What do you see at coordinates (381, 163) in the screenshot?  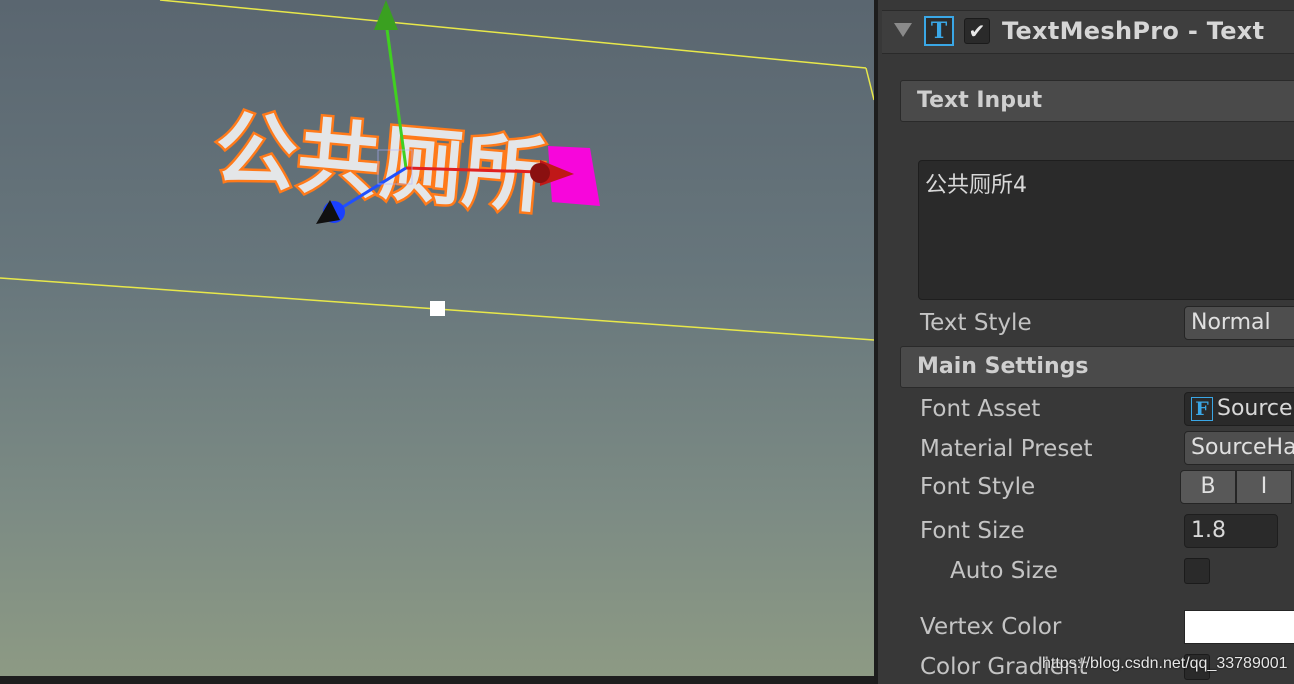 I see `scene-3d-text: 公共厕所` at bounding box center [381, 163].